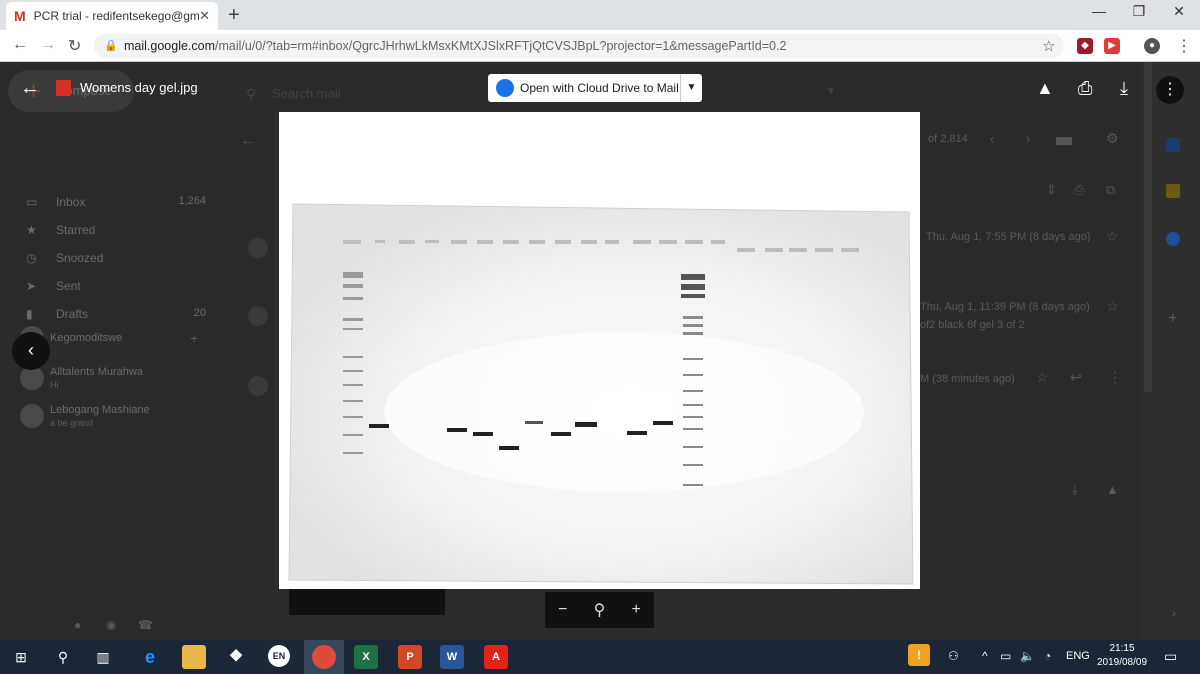  What do you see at coordinates (29, 314) in the screenshot?
I see `draft-icon: ▮` at bounding box center [29, 314].